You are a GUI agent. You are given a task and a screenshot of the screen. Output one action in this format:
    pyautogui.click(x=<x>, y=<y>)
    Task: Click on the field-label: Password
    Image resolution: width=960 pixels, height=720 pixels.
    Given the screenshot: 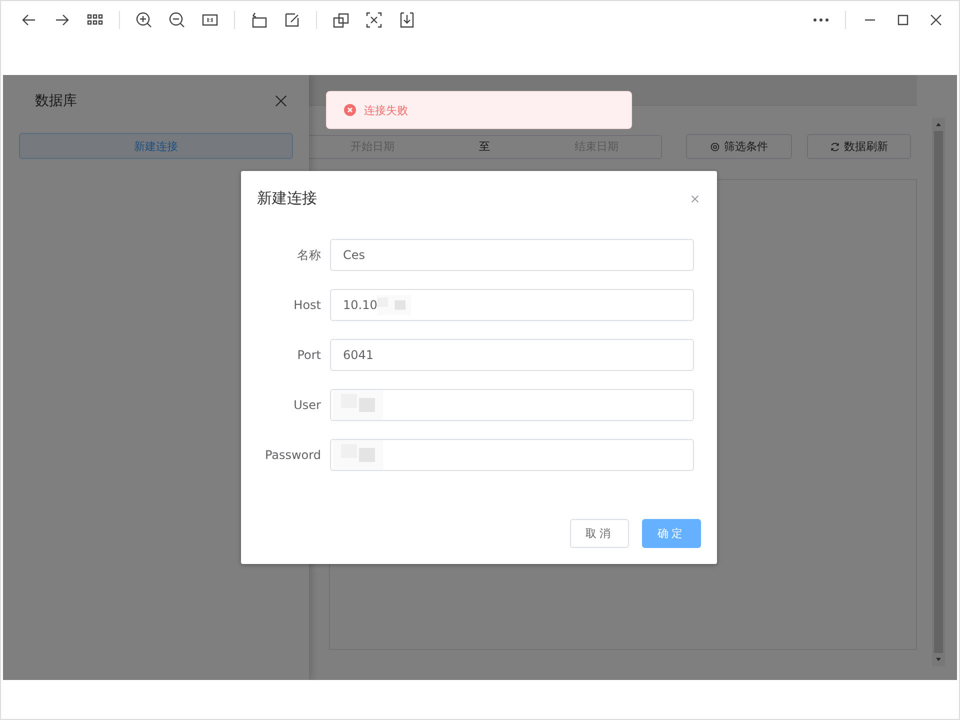 What is the action you would take?
    pyautogui.click(x=293, y=455)
    